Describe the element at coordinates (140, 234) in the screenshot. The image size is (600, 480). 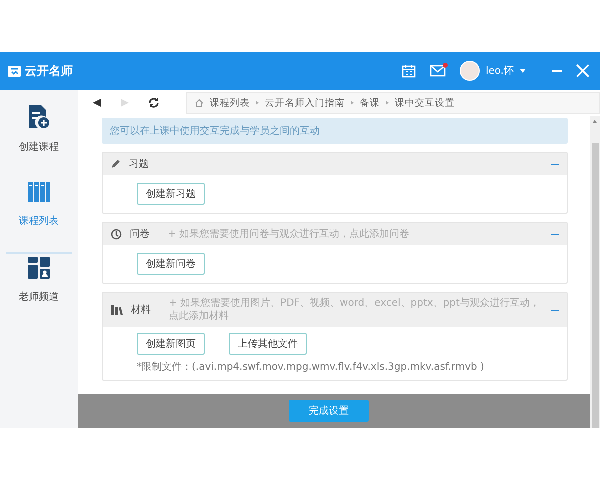
I see `section-title: 问卷` at that location.